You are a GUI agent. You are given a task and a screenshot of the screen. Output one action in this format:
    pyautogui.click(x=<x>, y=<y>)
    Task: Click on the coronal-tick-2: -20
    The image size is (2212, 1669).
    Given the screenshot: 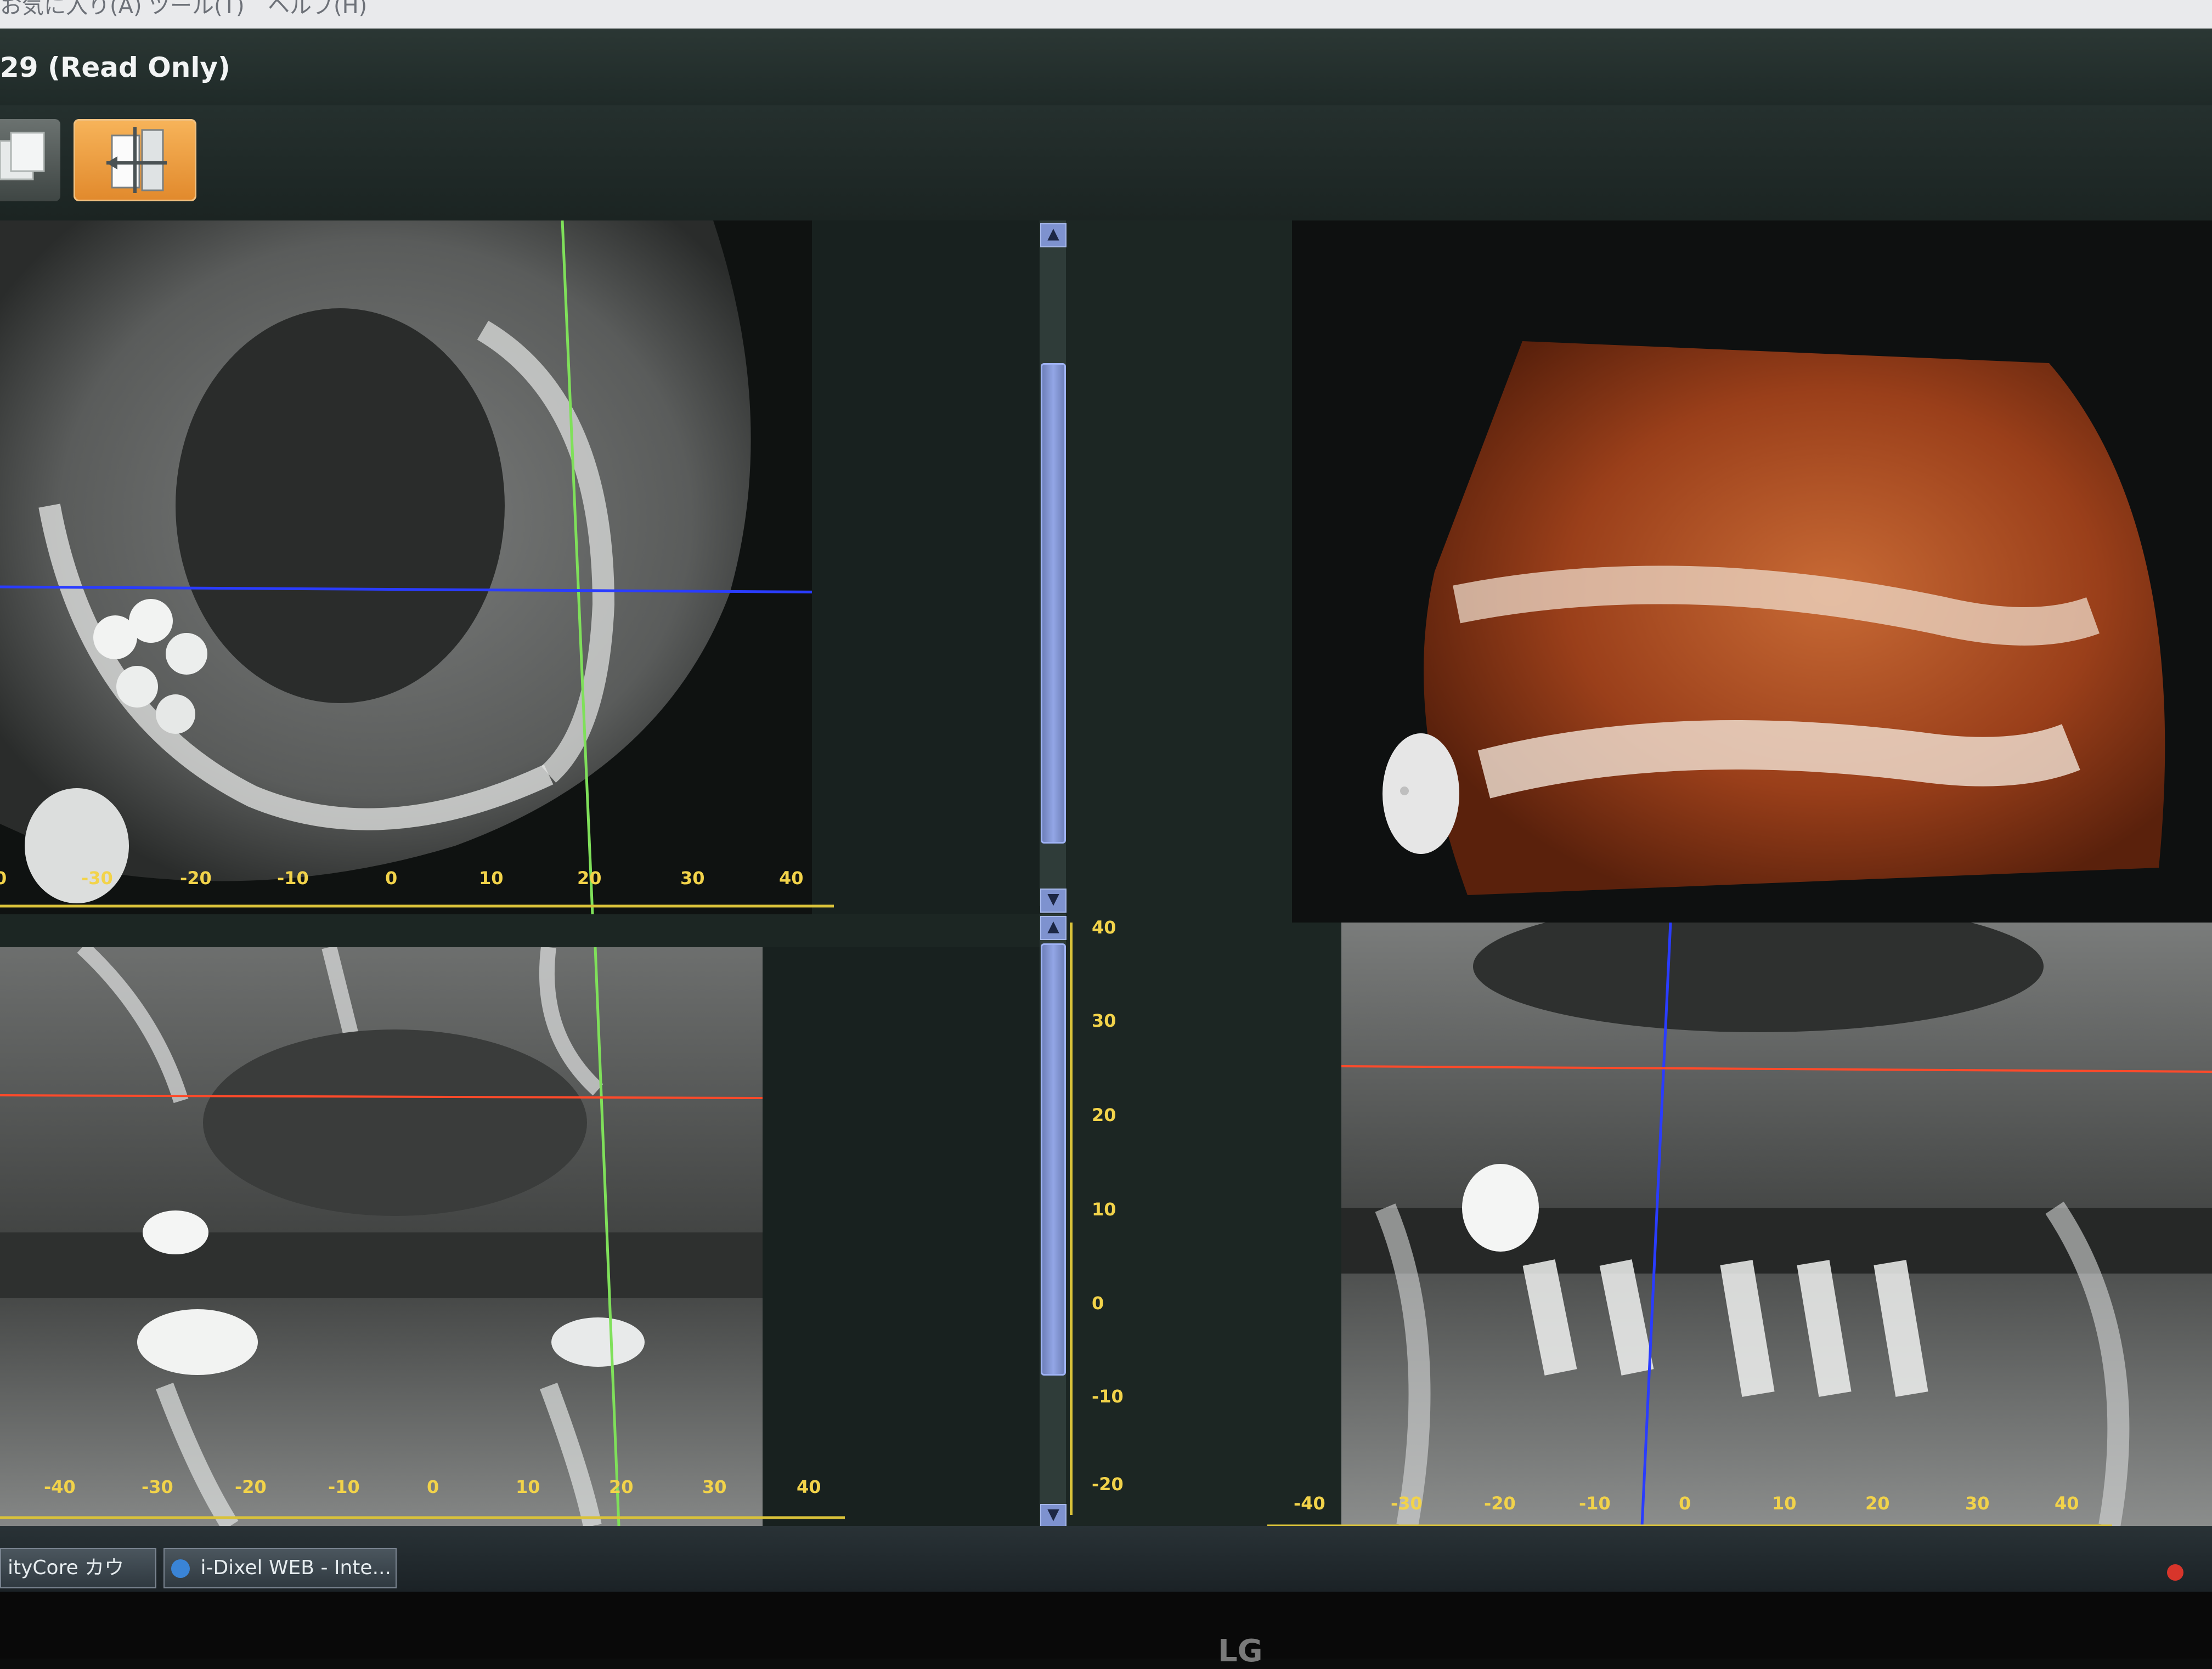 What is the action you would take?
    pyautogui.click(x=251, y=1487)
    